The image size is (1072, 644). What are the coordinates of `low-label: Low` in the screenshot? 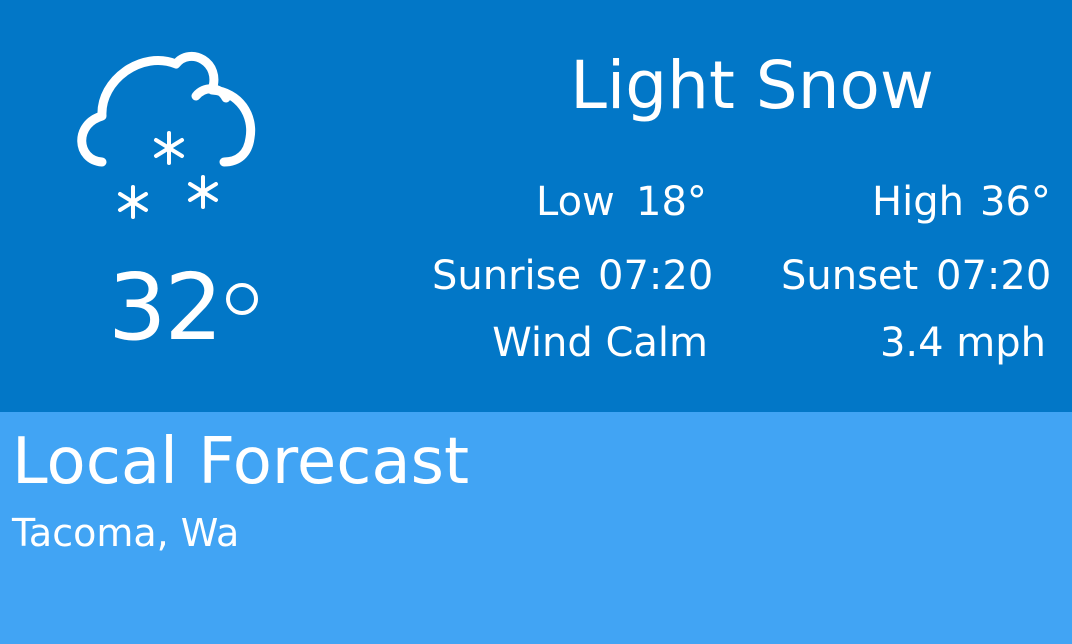 It's located at (575, 202).